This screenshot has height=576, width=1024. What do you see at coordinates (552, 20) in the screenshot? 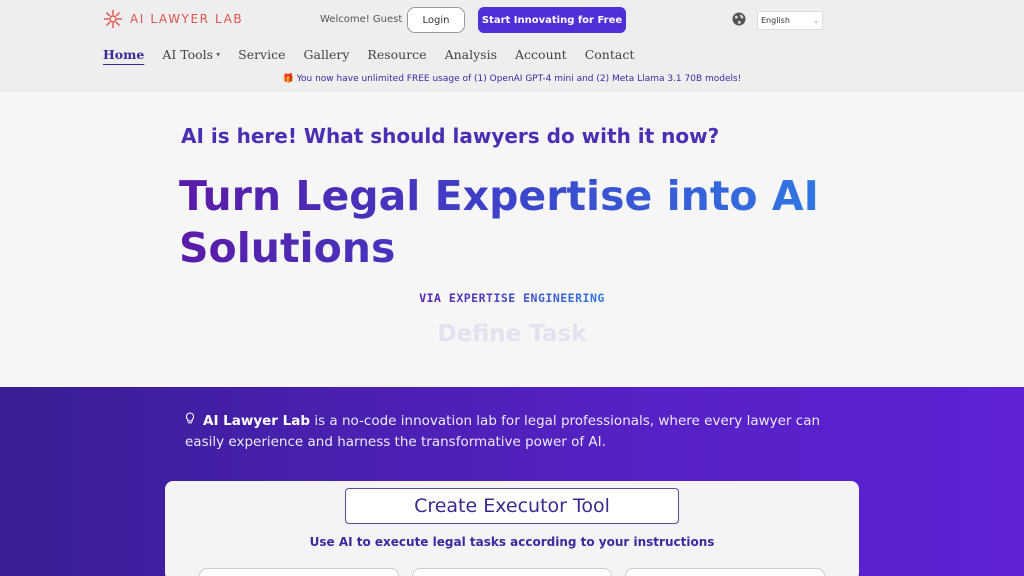
I see `start-innovating-button: Start Innovating for Free` at bounding box center [552, 20].